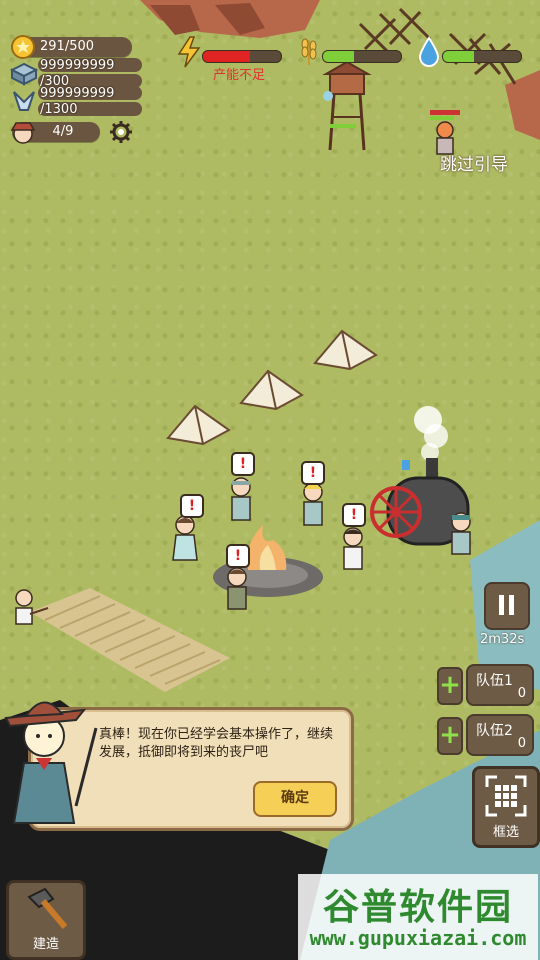 The width and height of the screenshot is (540, 960). What do you see at coordinates (24, 101) in the screenshot?
I see `crystal-icon` at bounding box center [24, 101].